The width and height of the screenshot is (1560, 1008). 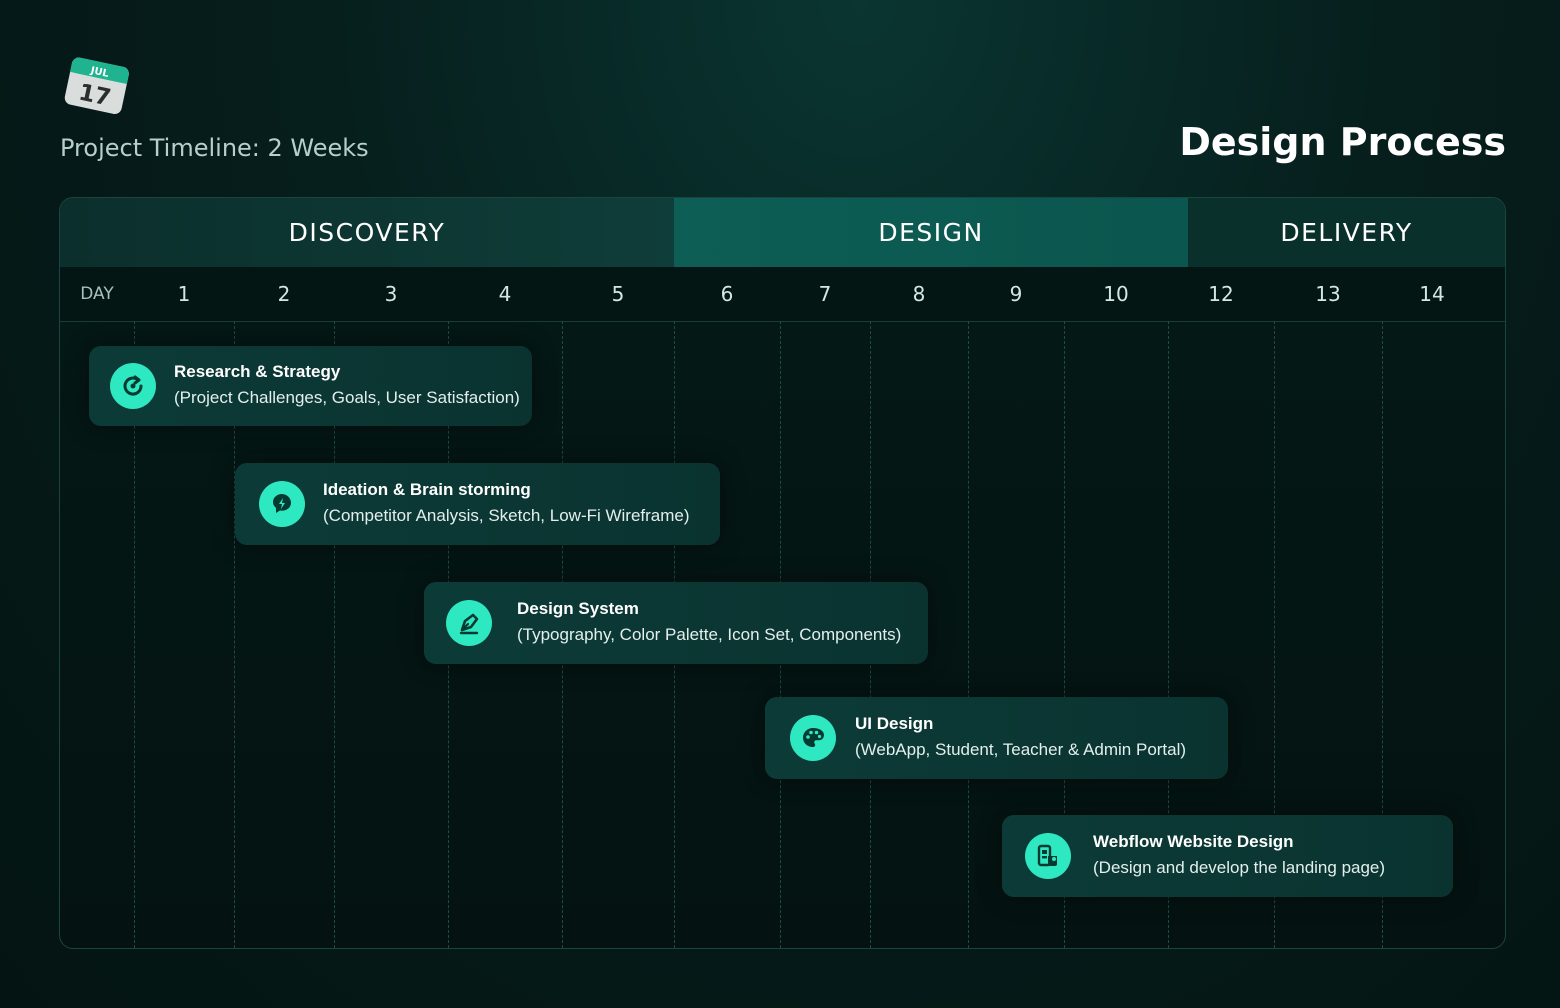 I want to click on day-cell: 1, so click(x=184, y=294).